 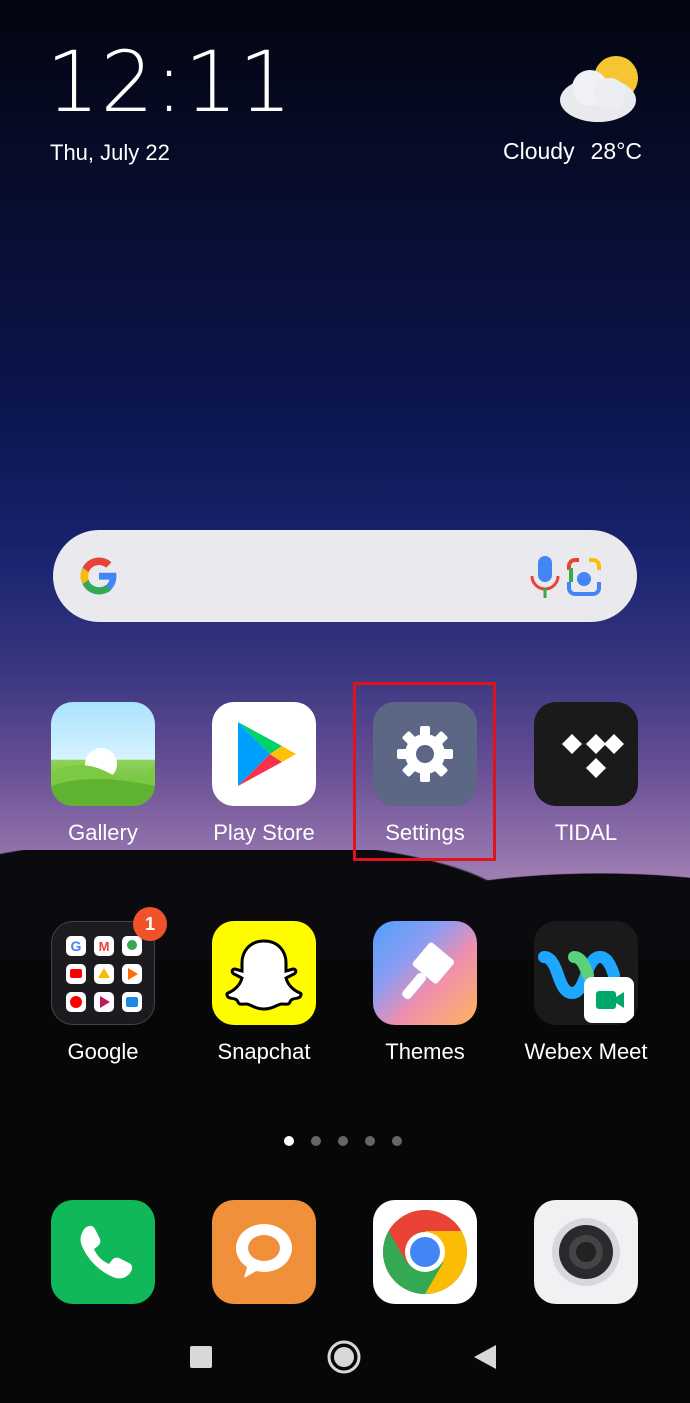 What do you see at coordinates (76, 946) in the screenshot?
I see `svg-text: G` at bounding box center [76, 946].